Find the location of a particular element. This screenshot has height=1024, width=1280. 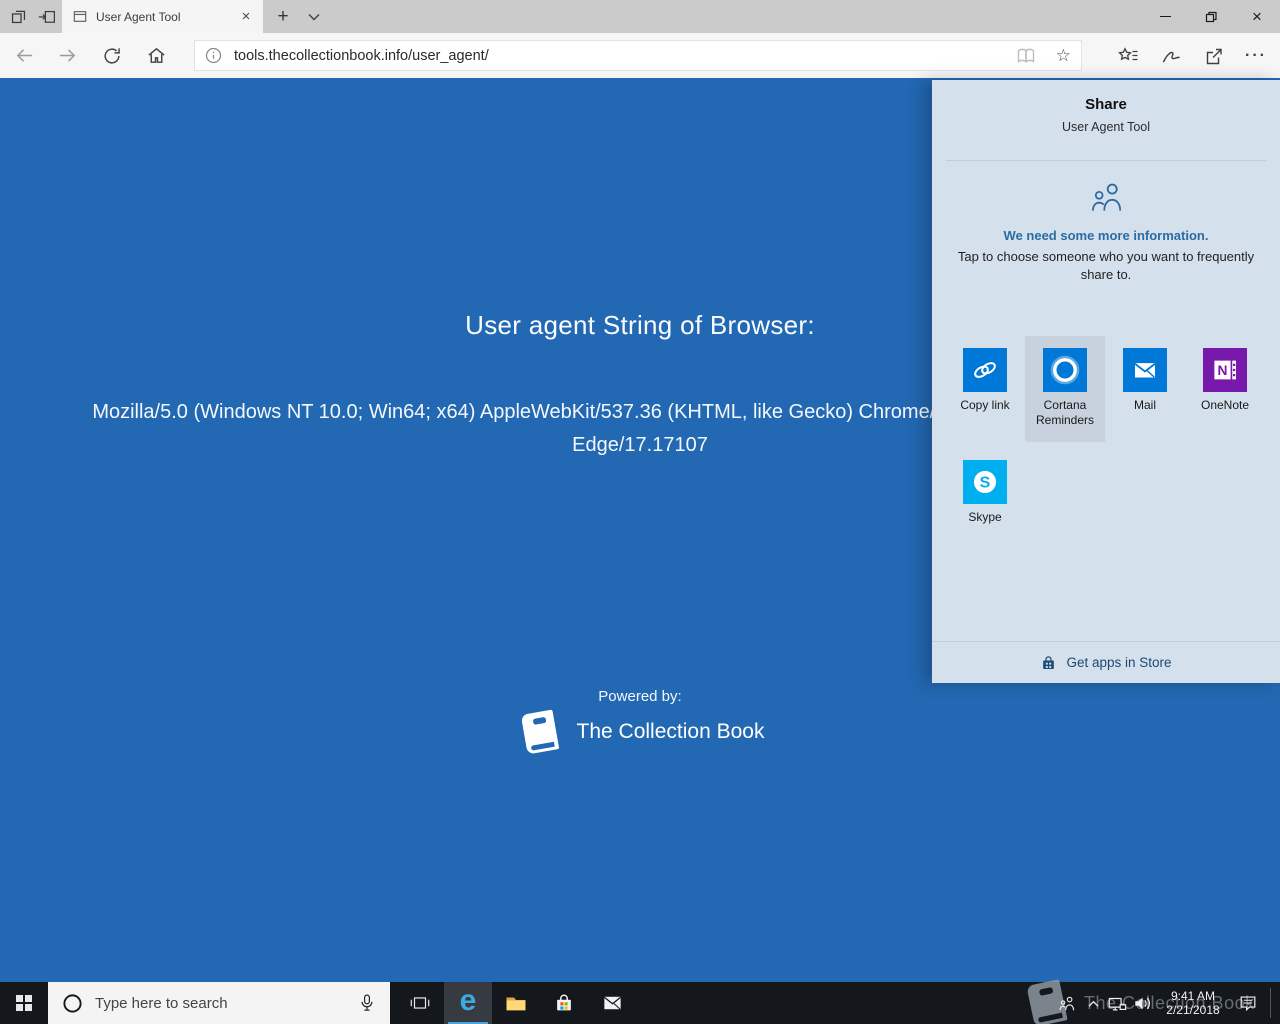

forward-arrow-icon is located at coordinates (67, 55).